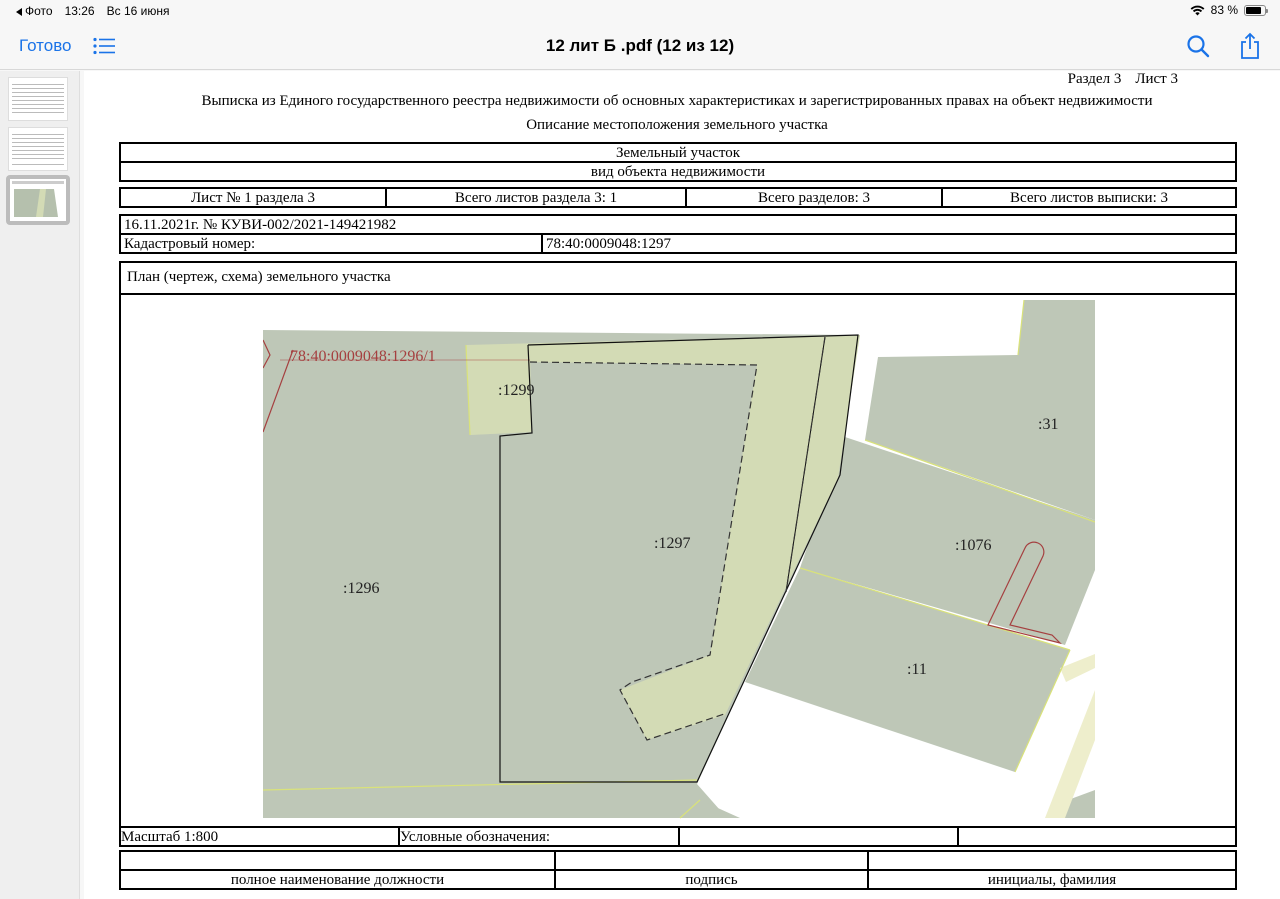 This screenshot has height=899, width=1280. Describe the element at coordinates (19, 11) in the screenshot. I see `back-arrow-icon` at that location.